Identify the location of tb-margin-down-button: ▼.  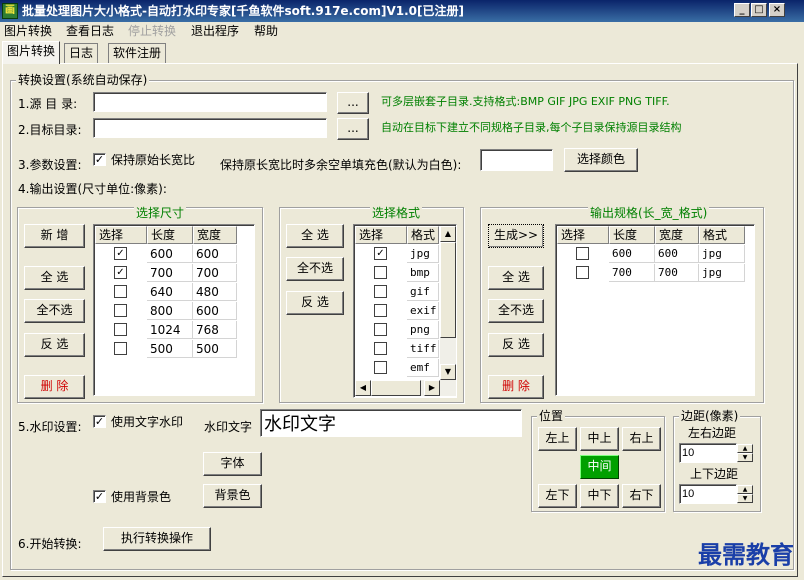
(745, 498).